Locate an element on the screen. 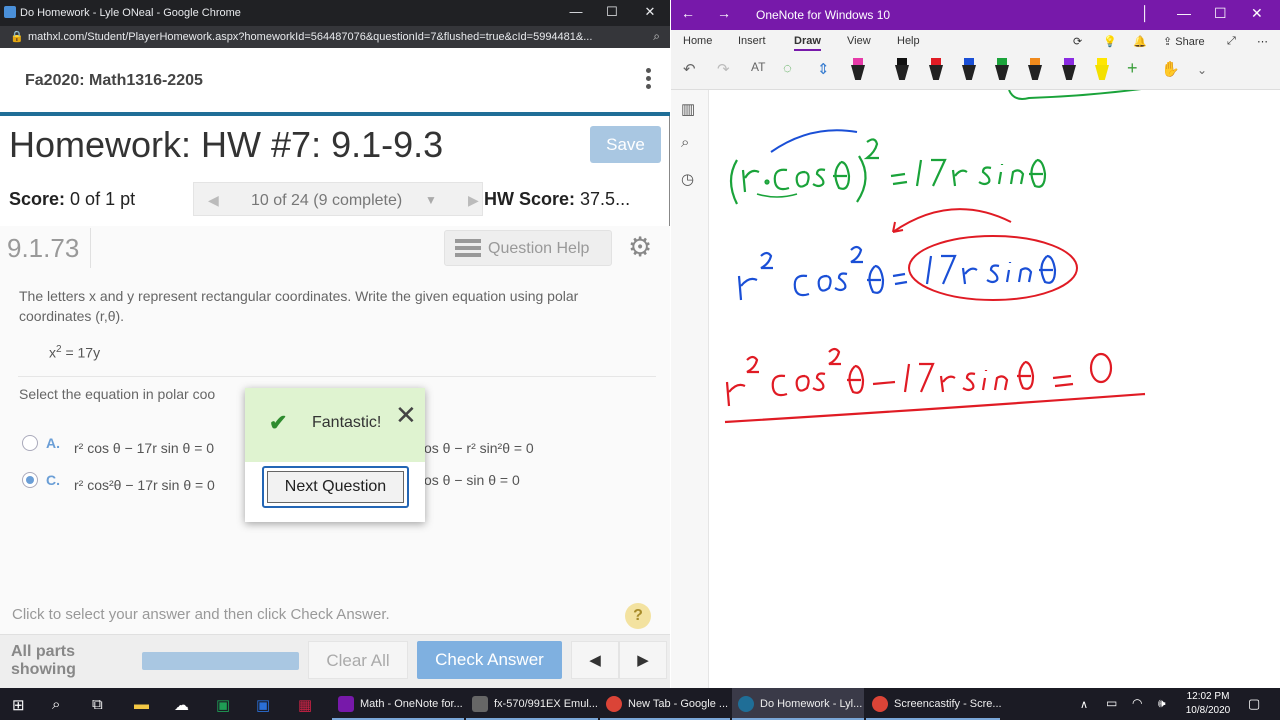 This screenshot has height=720, width=1280. option-a-text: r² cos θ − 17r sin θ = 0 is located at coordinates (144, 448).